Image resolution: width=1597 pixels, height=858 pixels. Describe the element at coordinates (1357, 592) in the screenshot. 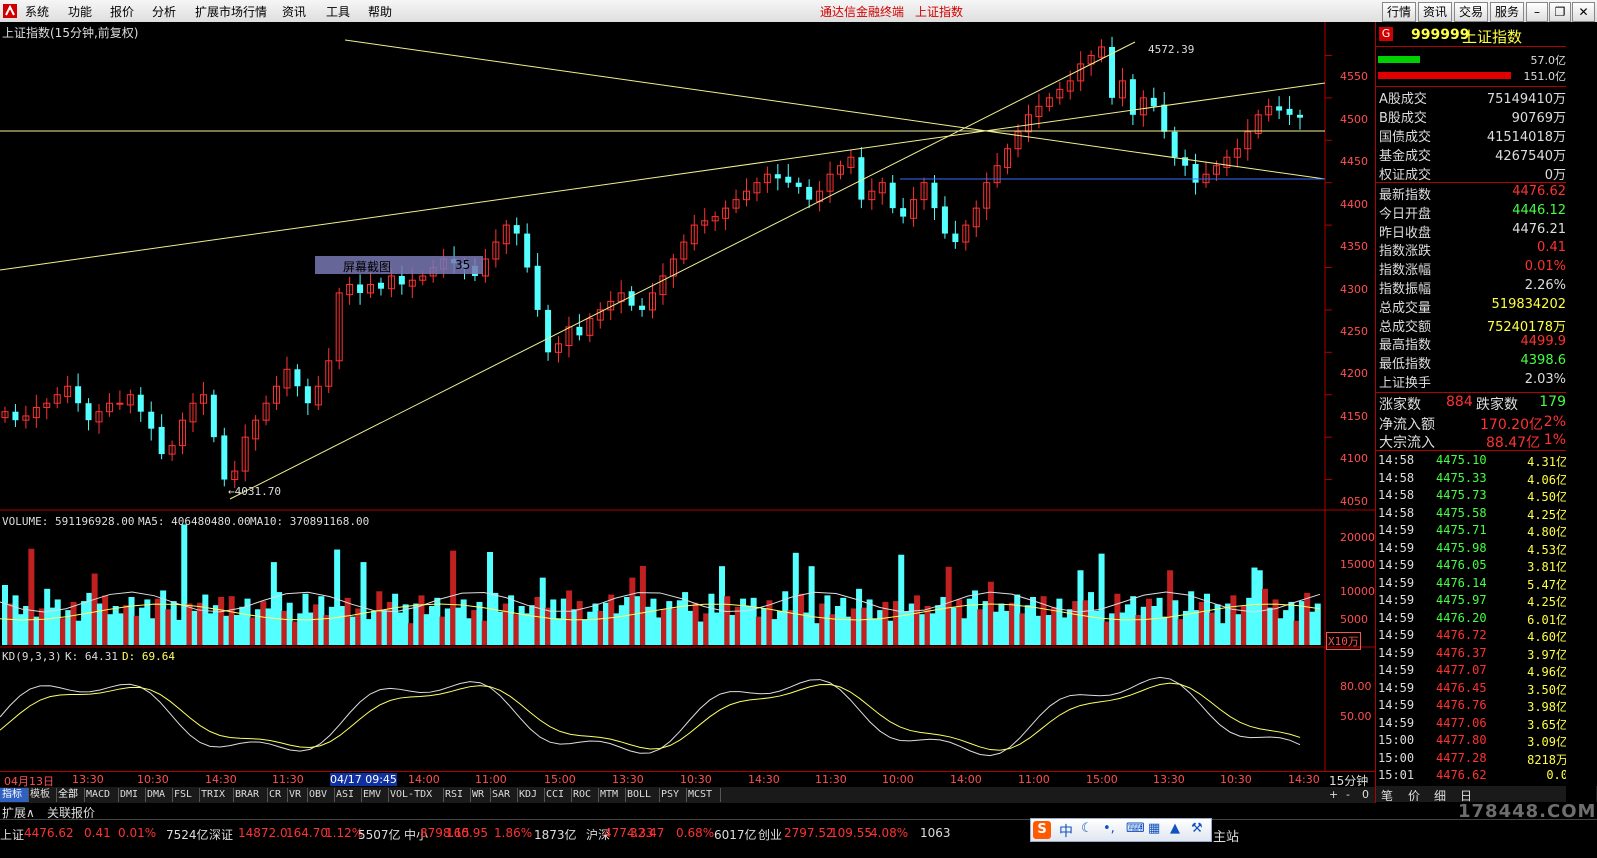

I see `volume-tick: 10000` at that location.